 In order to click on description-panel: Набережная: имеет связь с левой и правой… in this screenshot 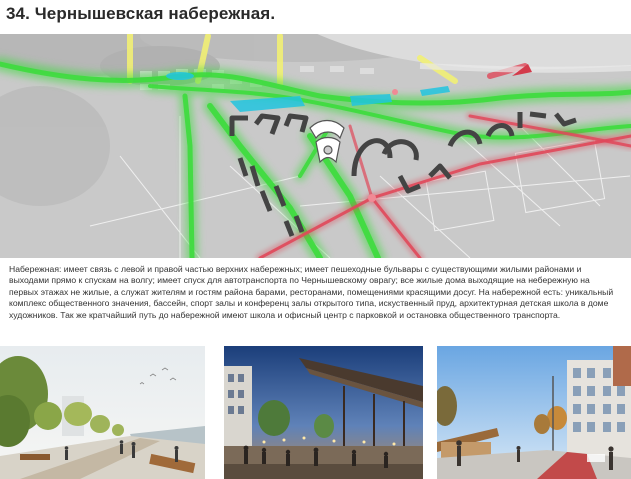, I will do `click(314, 297)`.